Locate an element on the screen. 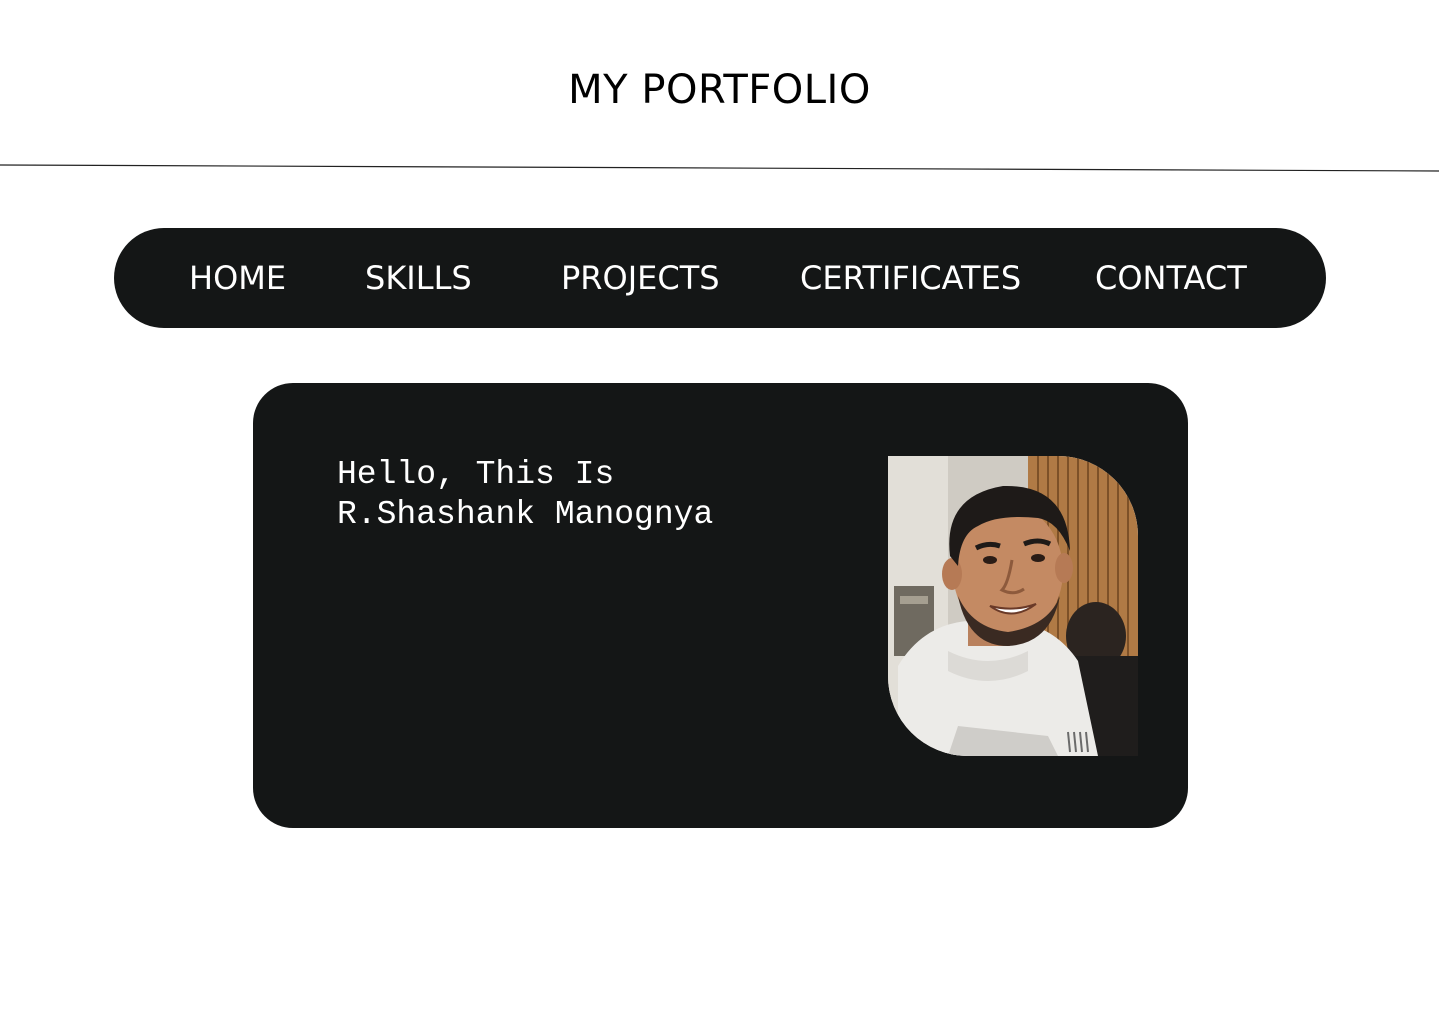 This screenshot has width=1439, height=1024. hero-greeting: Hello, This Is R.Shashank Manognya is located at coordinates (525, 495).